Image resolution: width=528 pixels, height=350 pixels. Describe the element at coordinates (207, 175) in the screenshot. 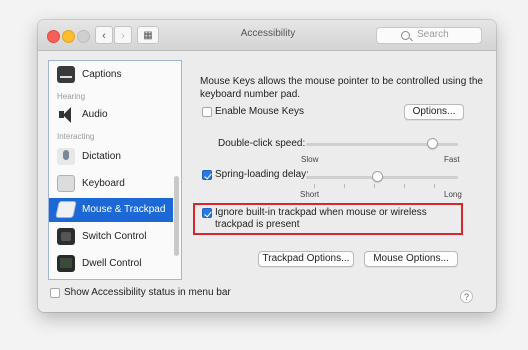

I see `spring-loading-checkbox` at that location.